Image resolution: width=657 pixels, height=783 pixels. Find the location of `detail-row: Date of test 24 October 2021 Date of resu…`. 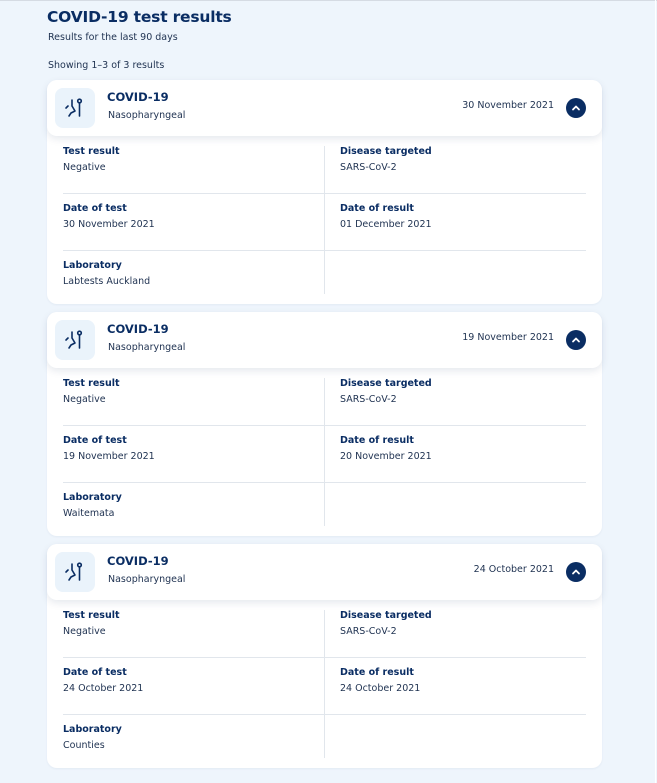

detail-row: Date of test 24 October 2021 Date of resu… is located at coordinates (324, 686).